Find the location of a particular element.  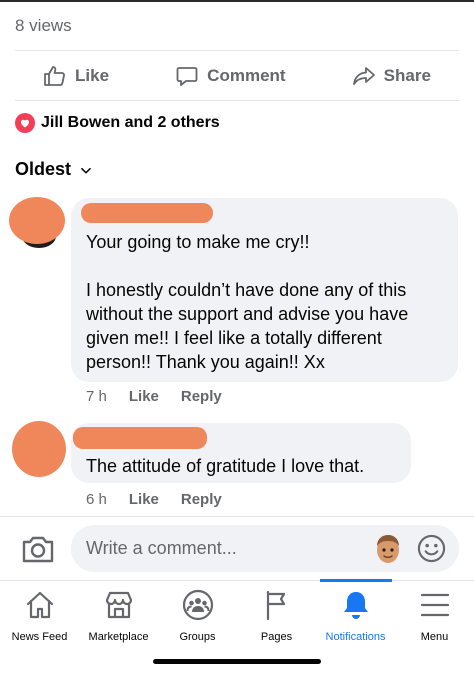

reactions-summary: Jill Bowen and 2 others is located at coordinates (117, 123).